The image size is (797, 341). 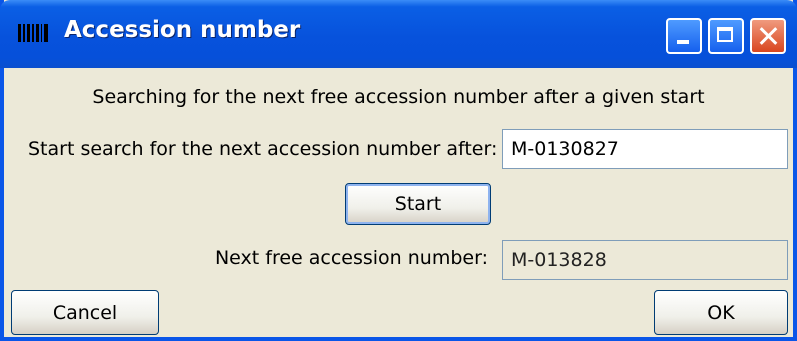 What do you see at coordinates (721, 312) in the screenshot?
I see `ok-button: OK` at bounding box center [721, 312].